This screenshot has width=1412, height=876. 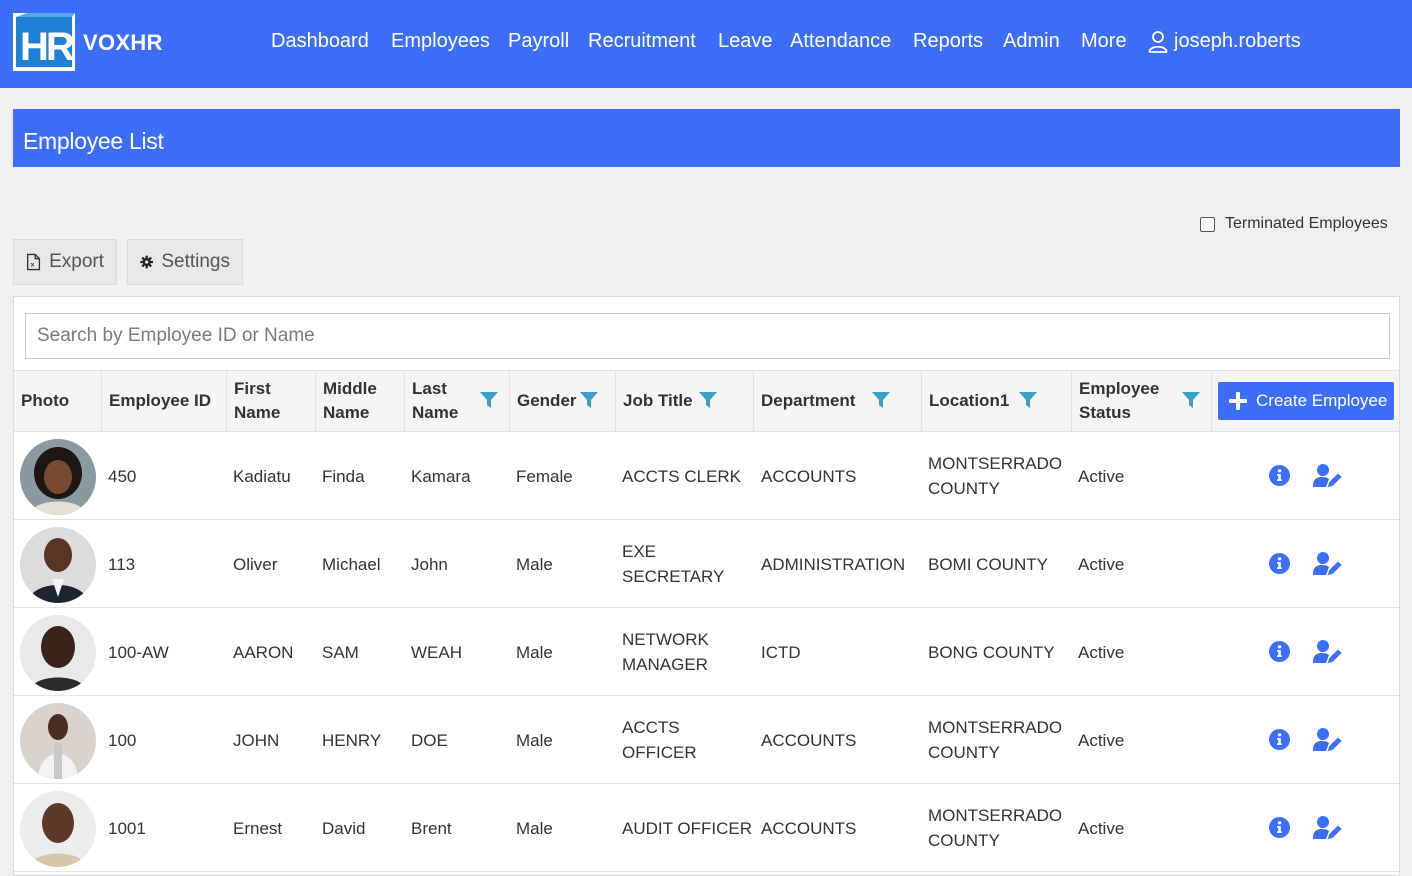 I want to click on terminated-employees-checkbox, so click(x=1207, y=224).